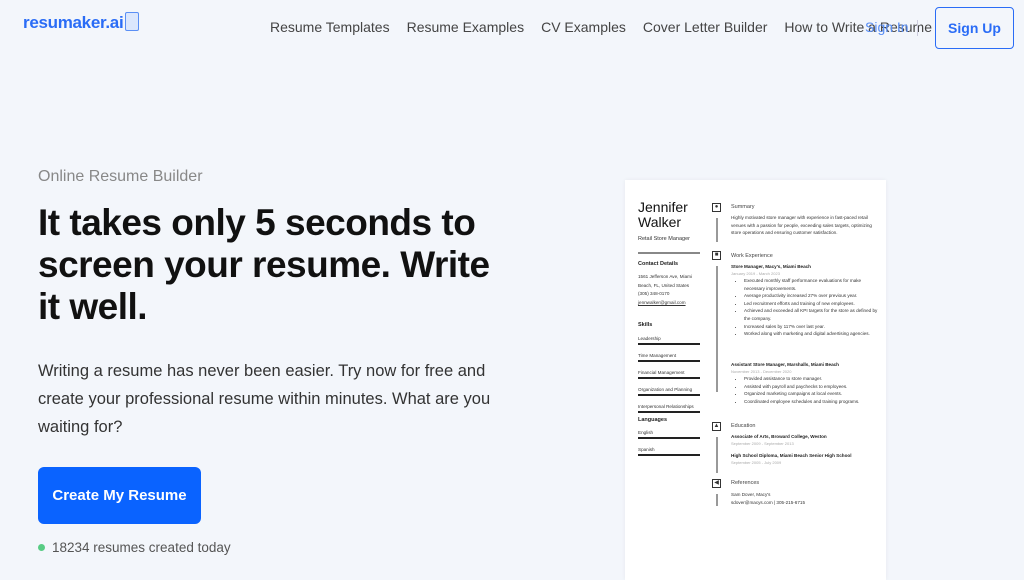 This screenshot has width=1024, height=580. What do you see at coordinates (653, 420) in the screenshot?
I see `languages-title: Languages` at bounding box center [653, 420].